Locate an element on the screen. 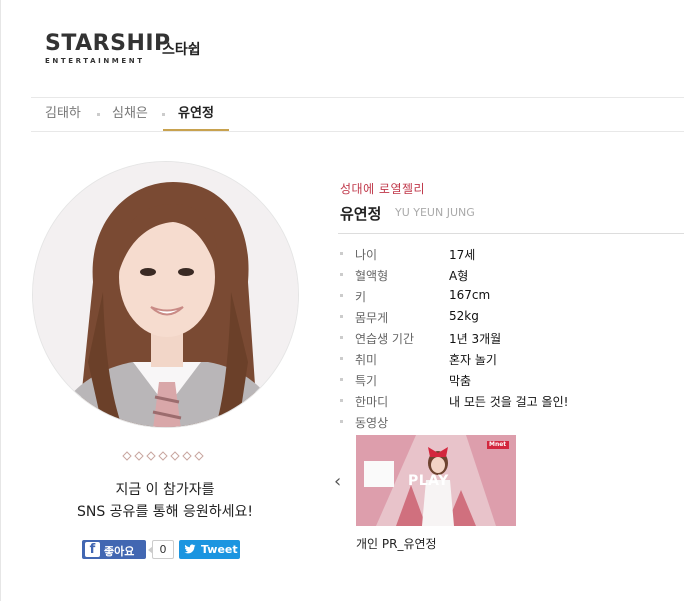  info-label: 키 is located at coordinates (361, 297).